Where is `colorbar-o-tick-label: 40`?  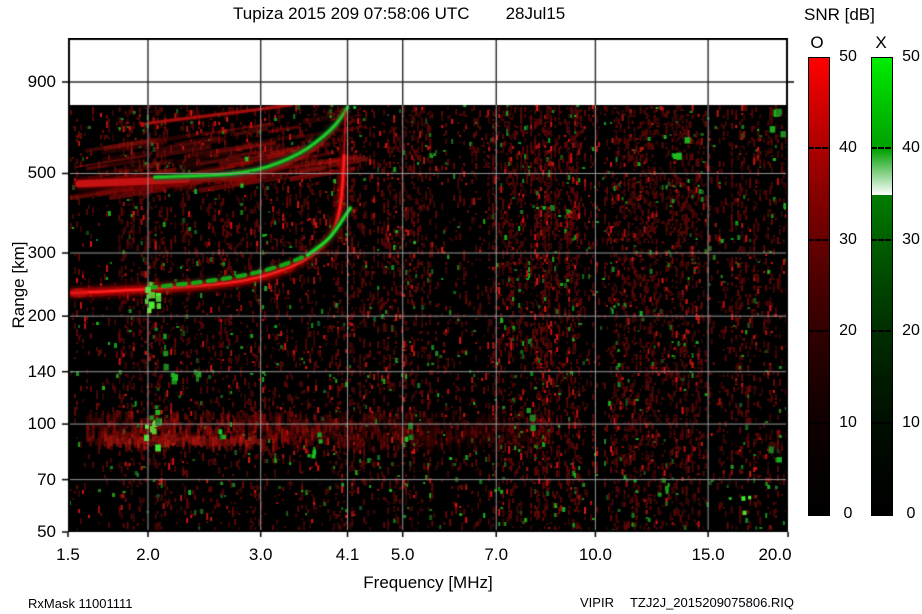
colorbar-o-tick-label: 40 is located at coordinates (848, 148).